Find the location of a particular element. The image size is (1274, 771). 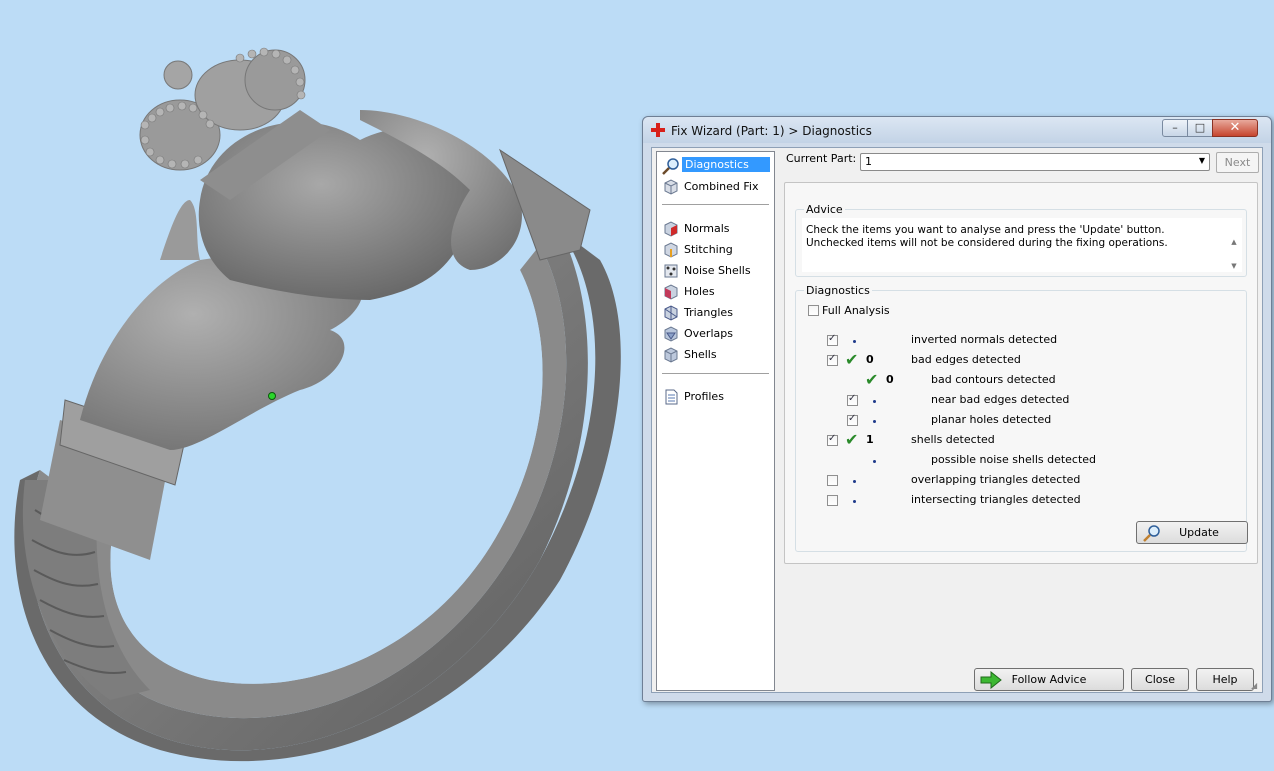

nav-item-combined-fix: Combined Fix is located at coordinates (717, 187).